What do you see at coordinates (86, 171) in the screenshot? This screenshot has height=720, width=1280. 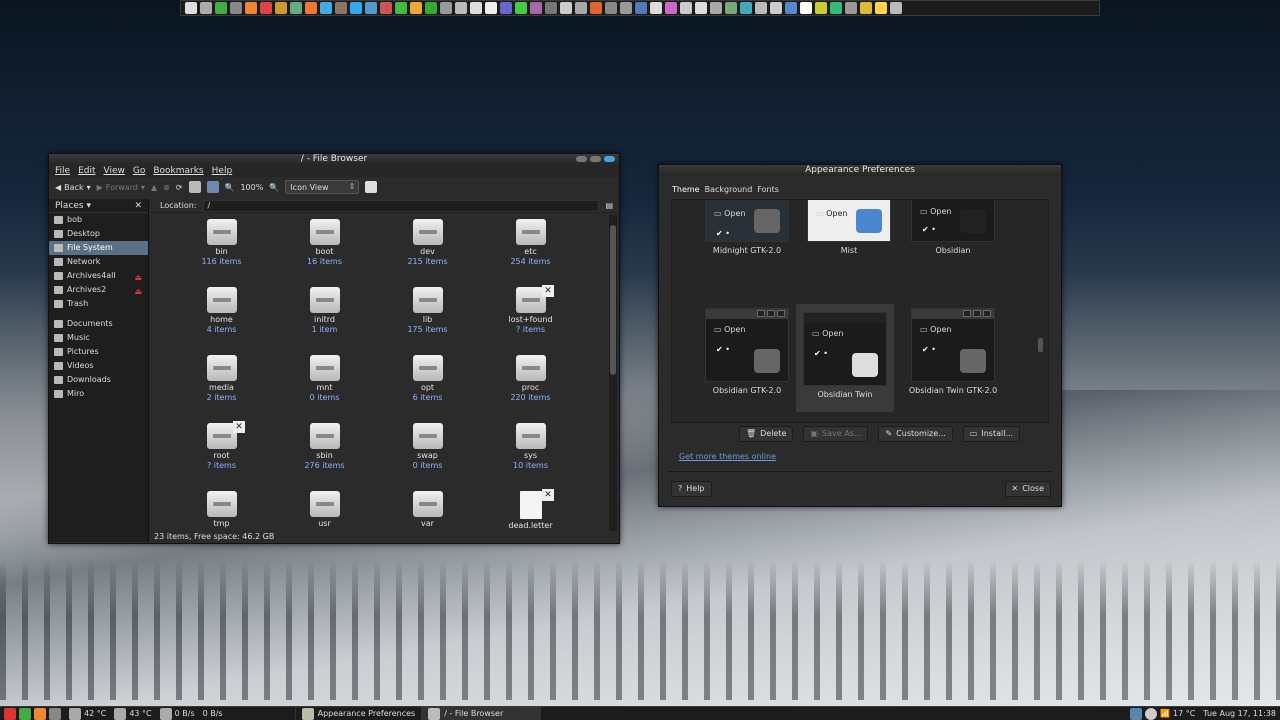 I see `menu-edit: Edit` at bounding box center [86, 171].